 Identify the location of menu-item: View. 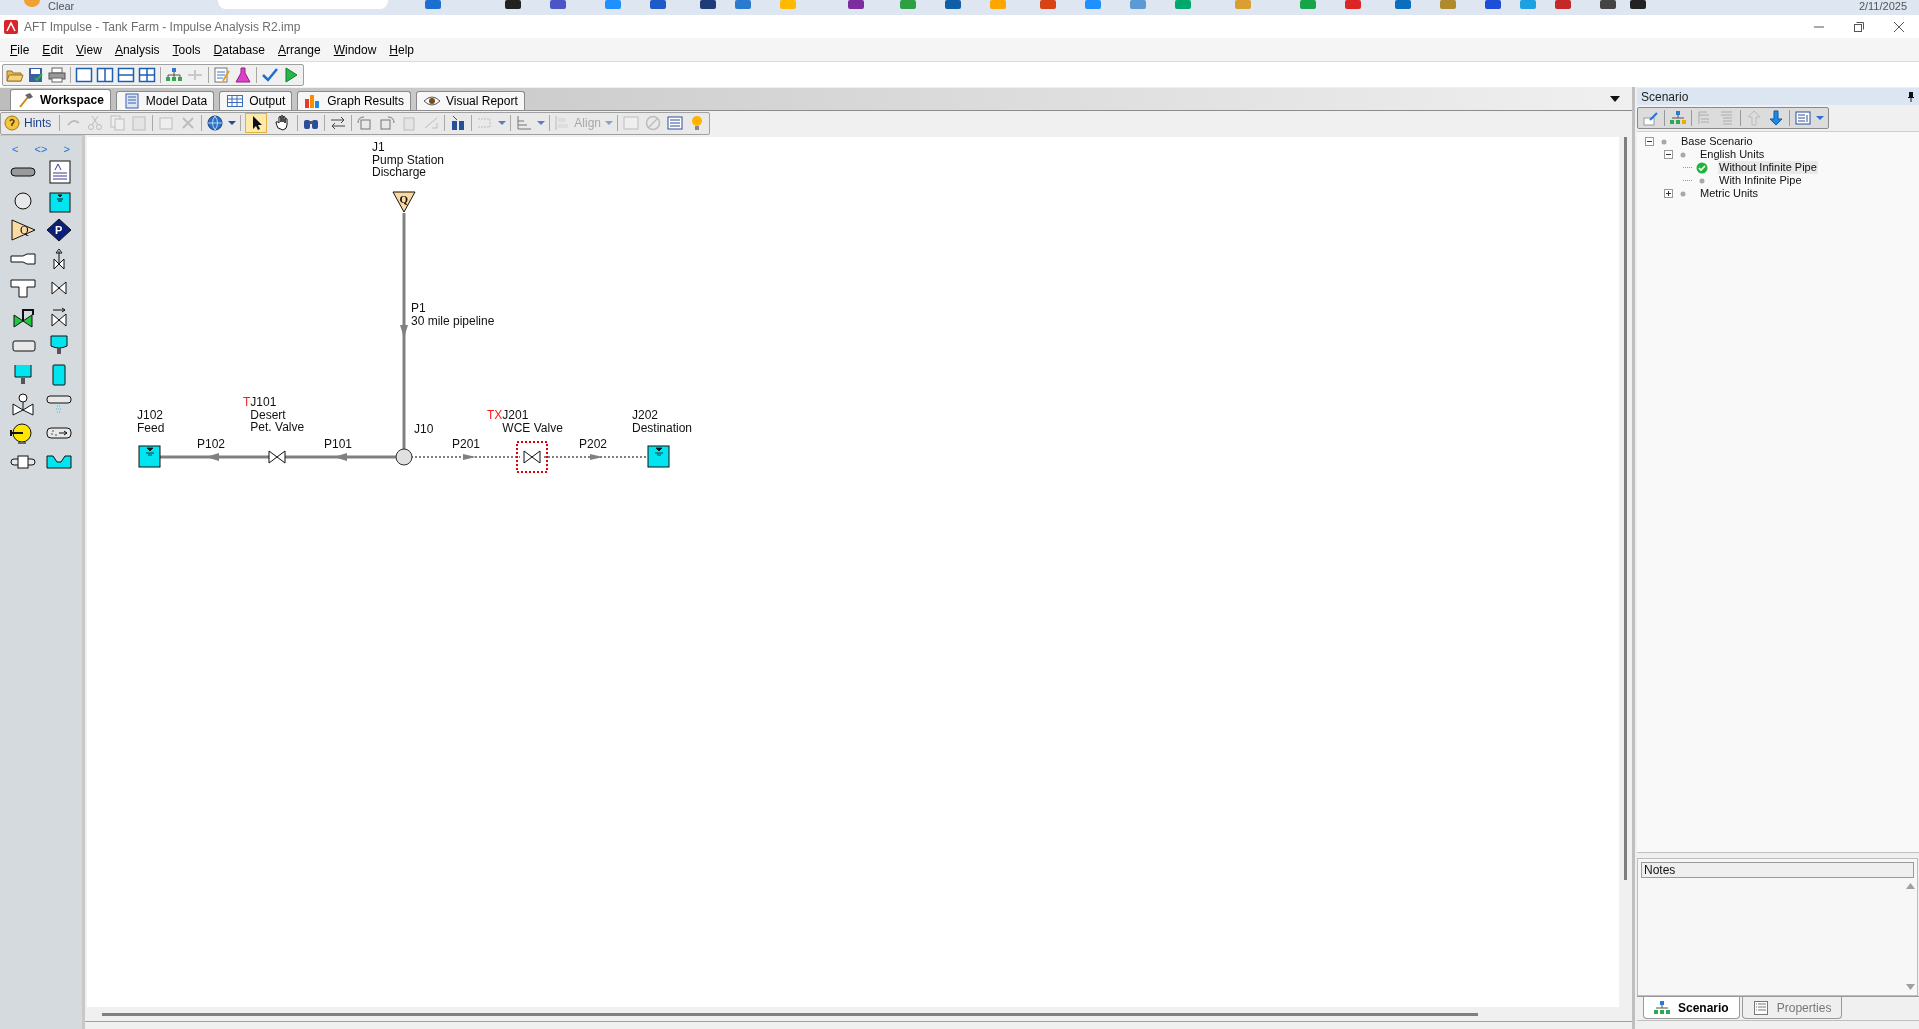
(89, 49).